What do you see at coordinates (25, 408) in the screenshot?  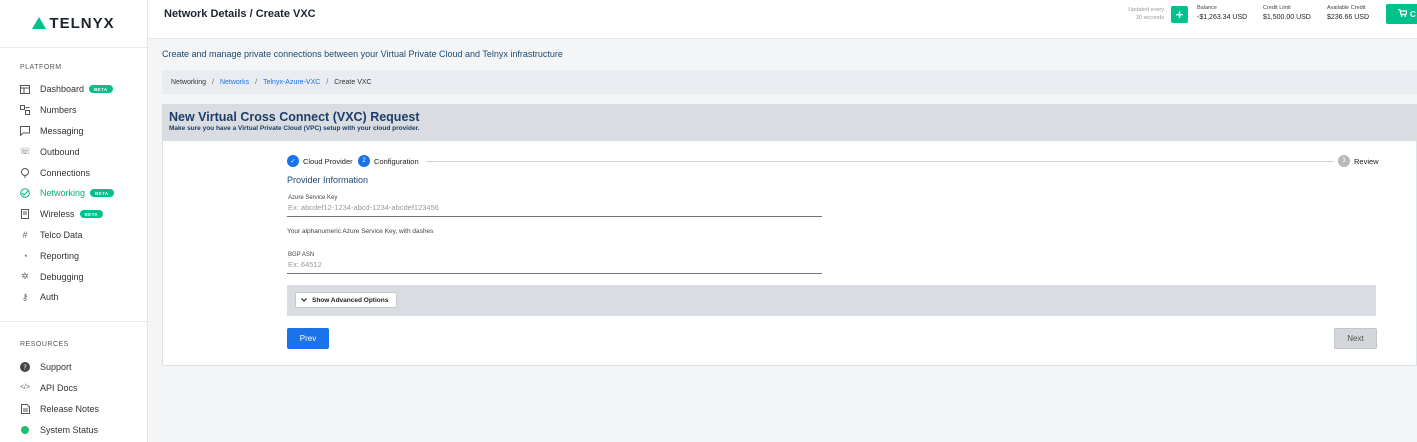 I see `document-icon` at bounding box center [25, 408].